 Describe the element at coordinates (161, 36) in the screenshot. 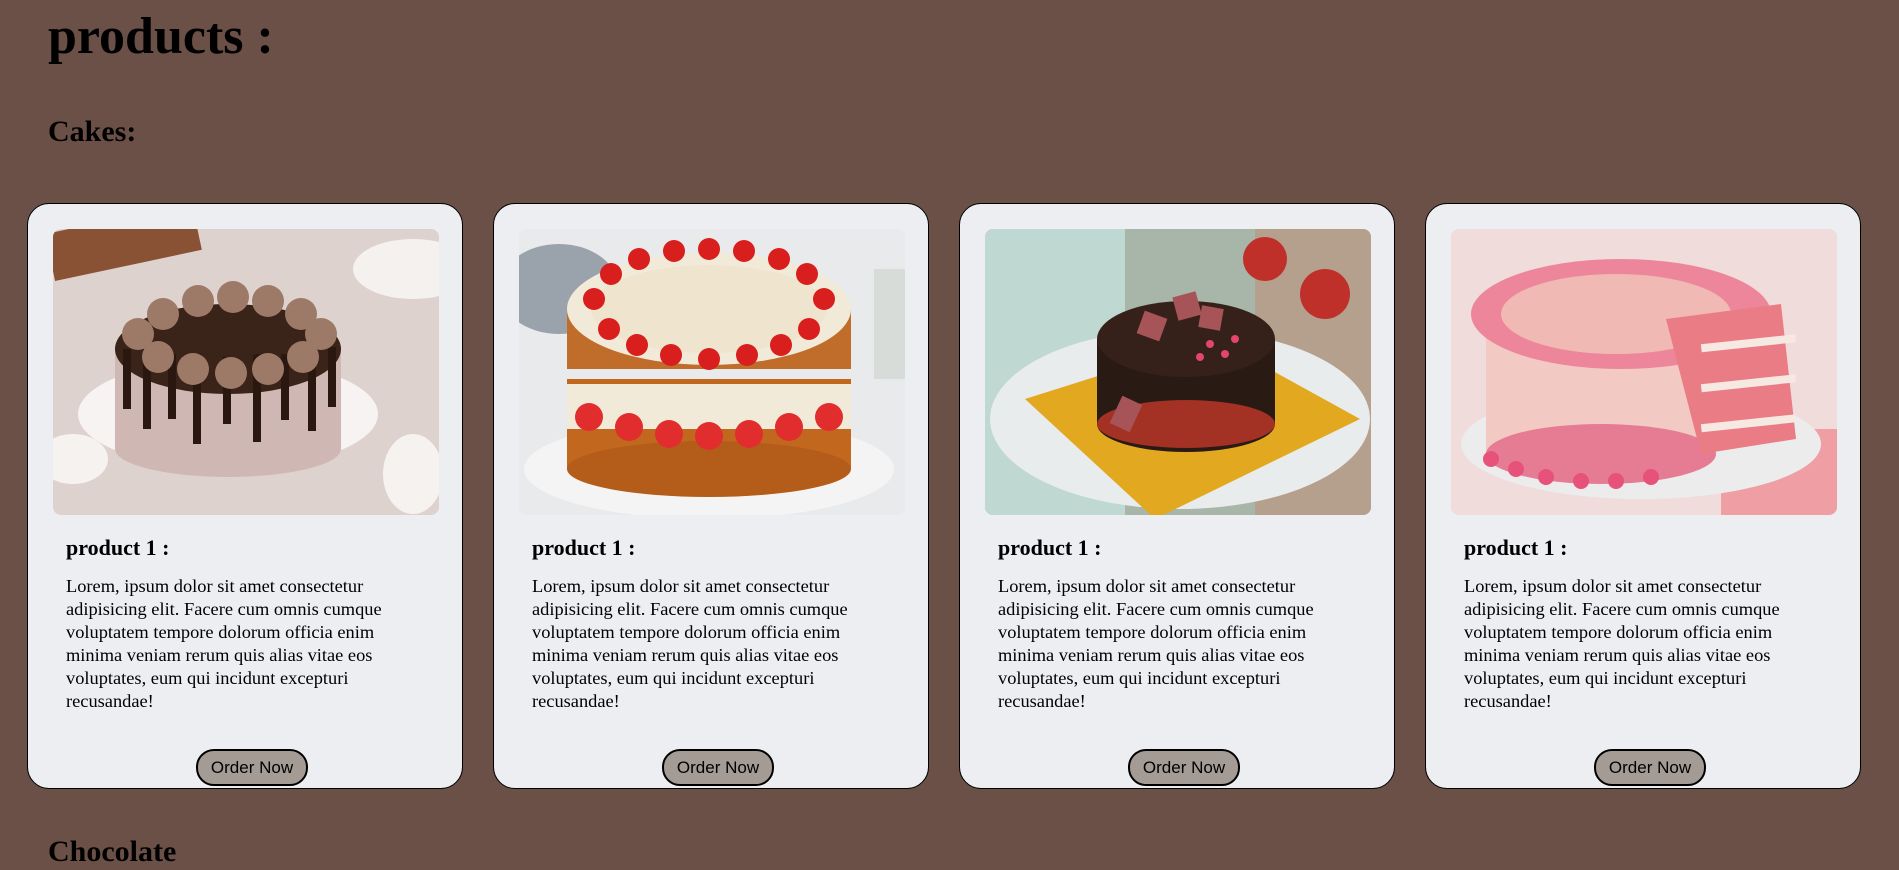

I see `page-title: products :` at that location.